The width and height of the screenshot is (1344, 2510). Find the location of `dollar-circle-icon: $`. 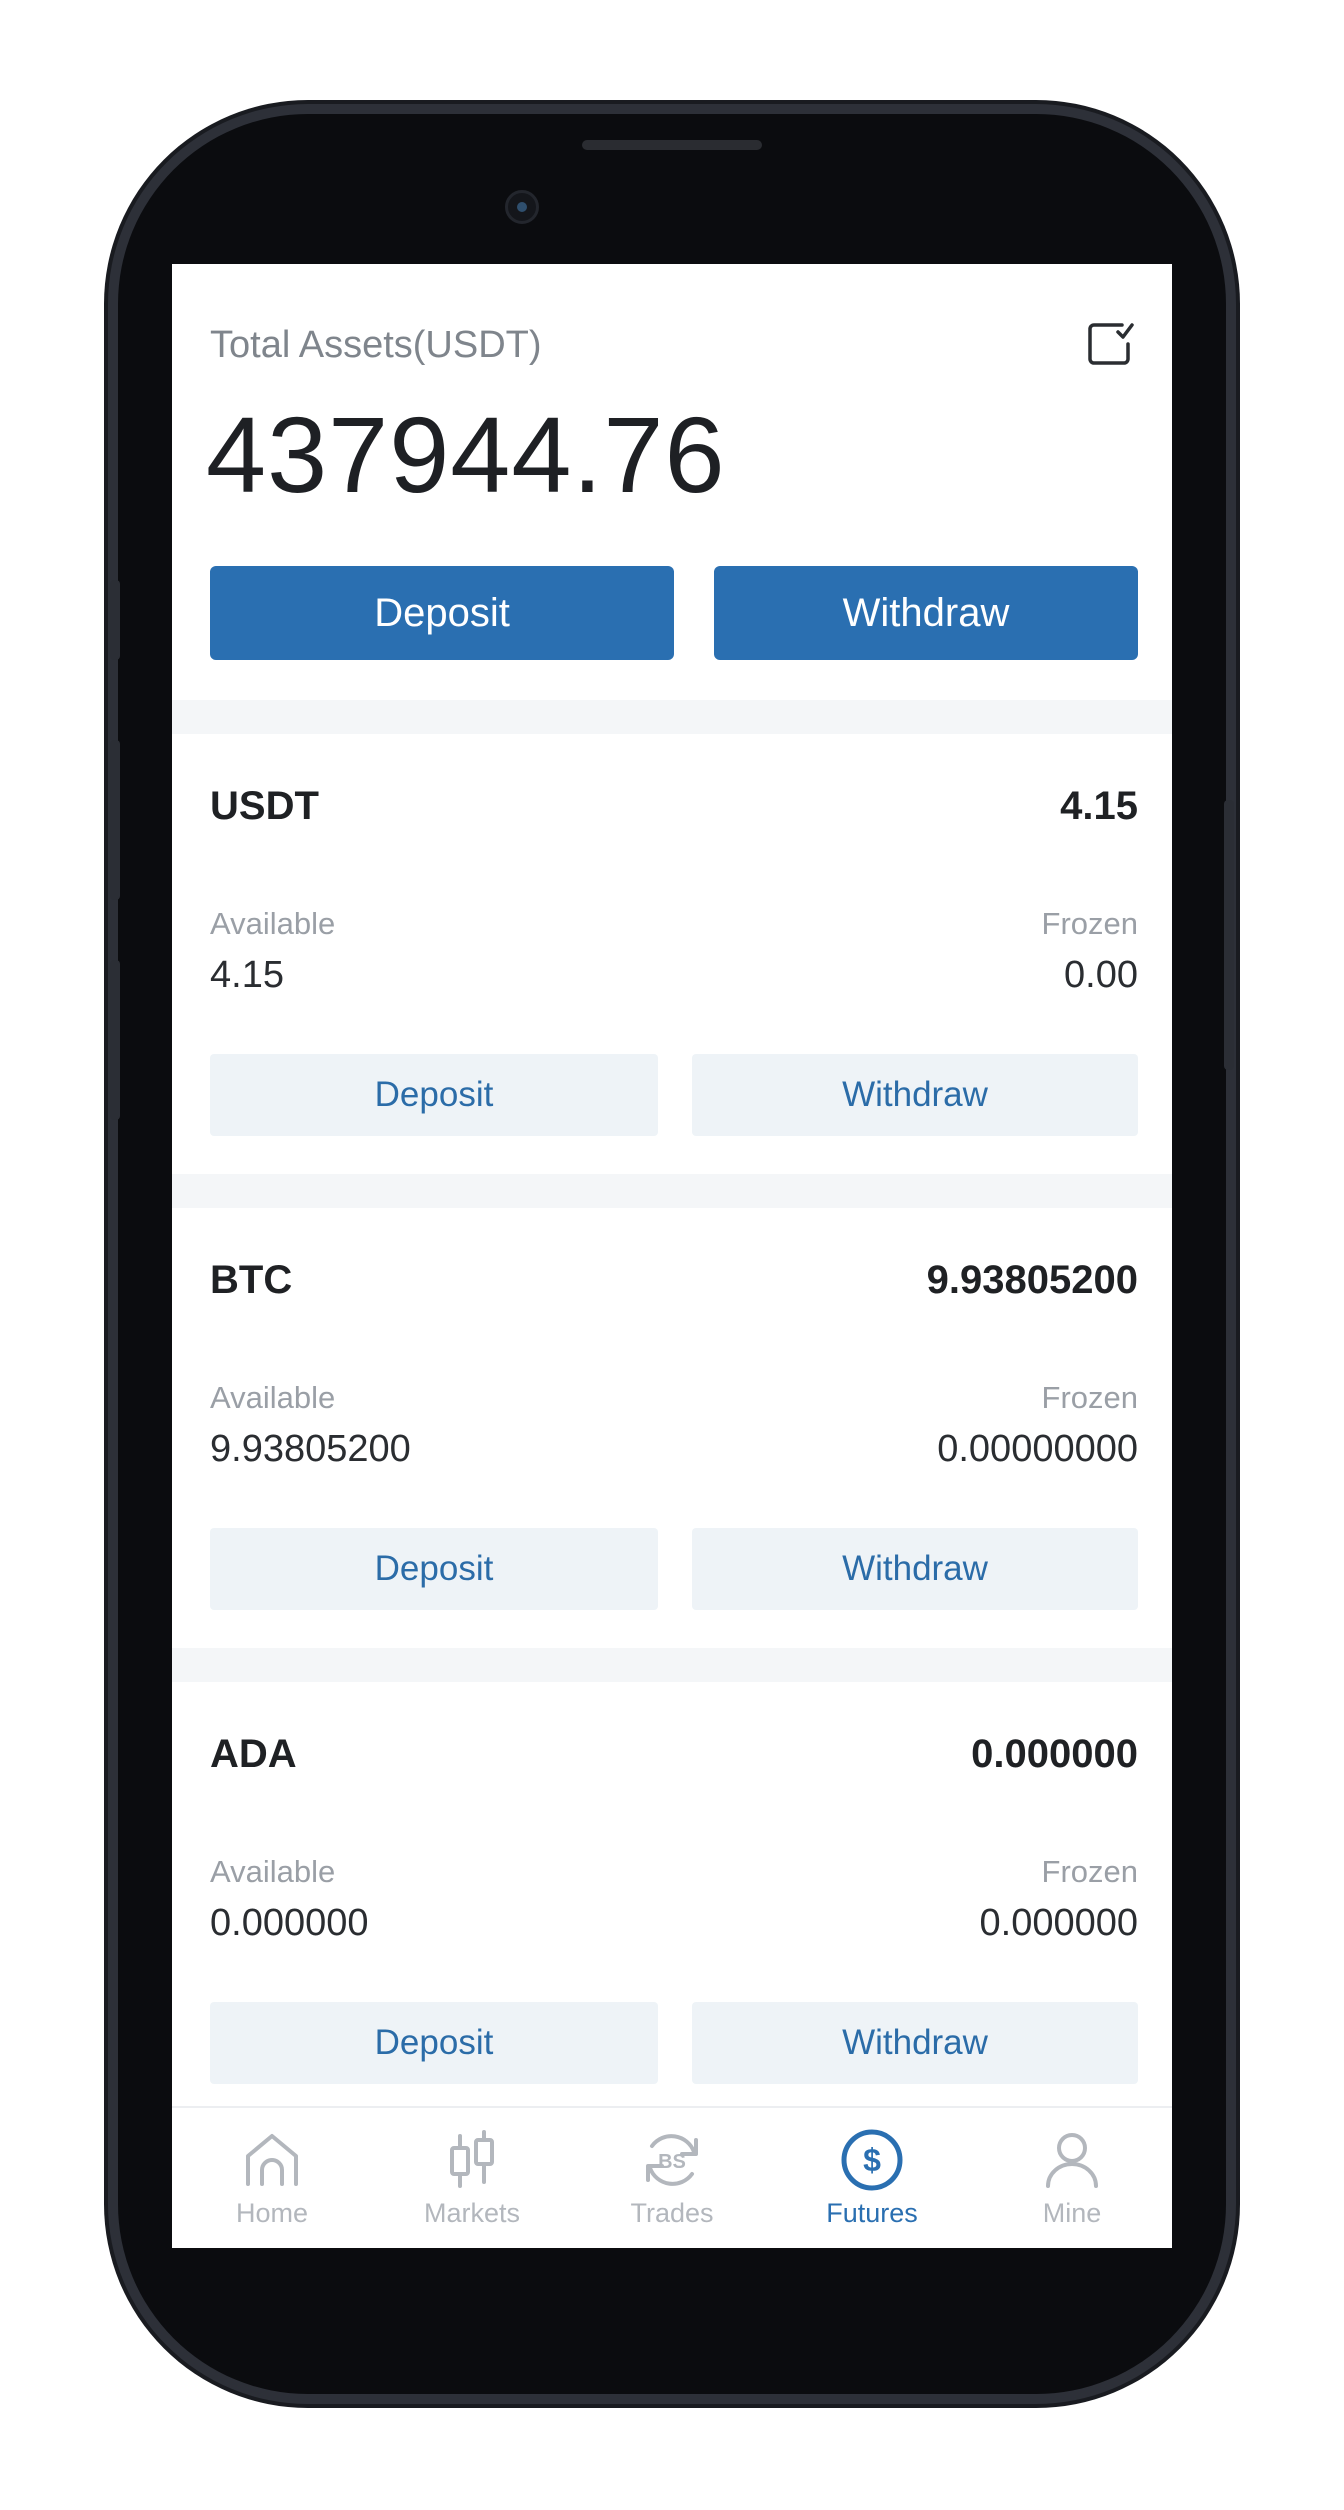

dollar-circle-icon: $ is located at coordinates (872, 2160).